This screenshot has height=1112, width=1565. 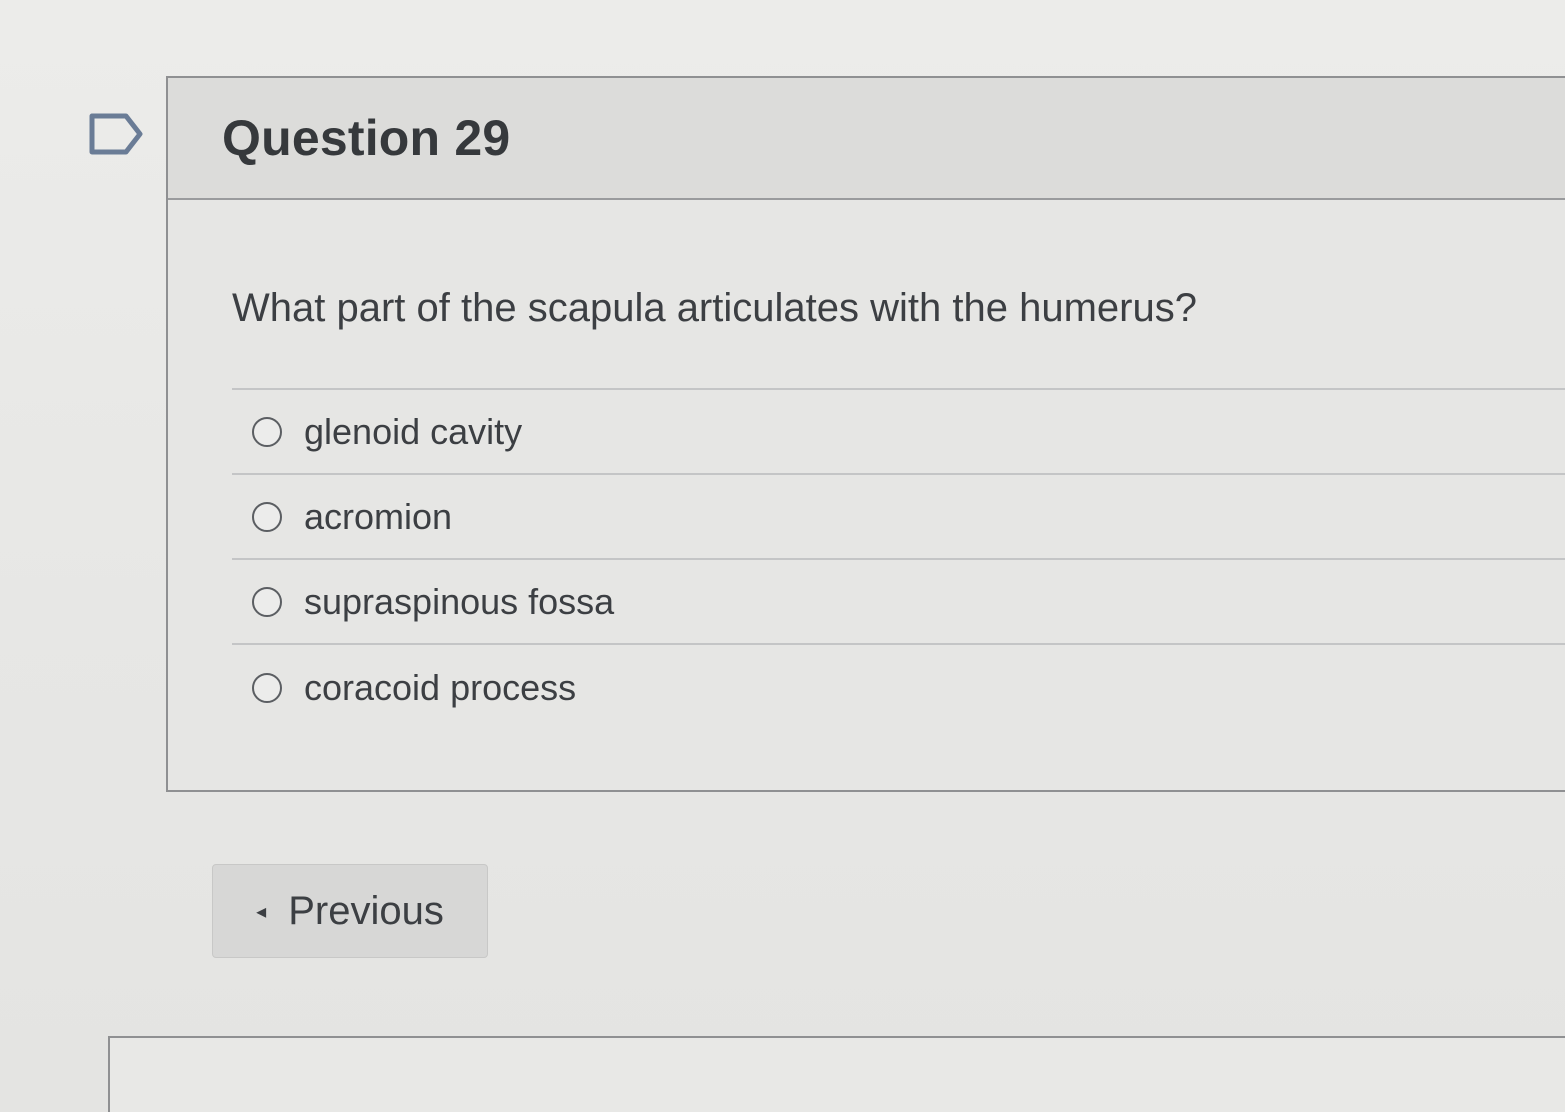 What do you see at coordinates (378, 517) in the screenshot?
I see `answer-label: acromion` at bounding box center [378, 517].